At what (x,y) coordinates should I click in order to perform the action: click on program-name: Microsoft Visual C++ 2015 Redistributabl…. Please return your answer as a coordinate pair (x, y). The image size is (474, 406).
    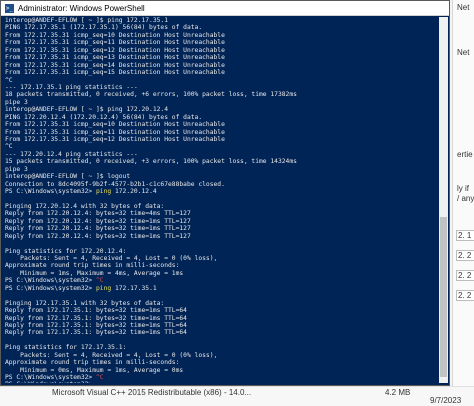
    Looking at the image, I should click on (152, 392).